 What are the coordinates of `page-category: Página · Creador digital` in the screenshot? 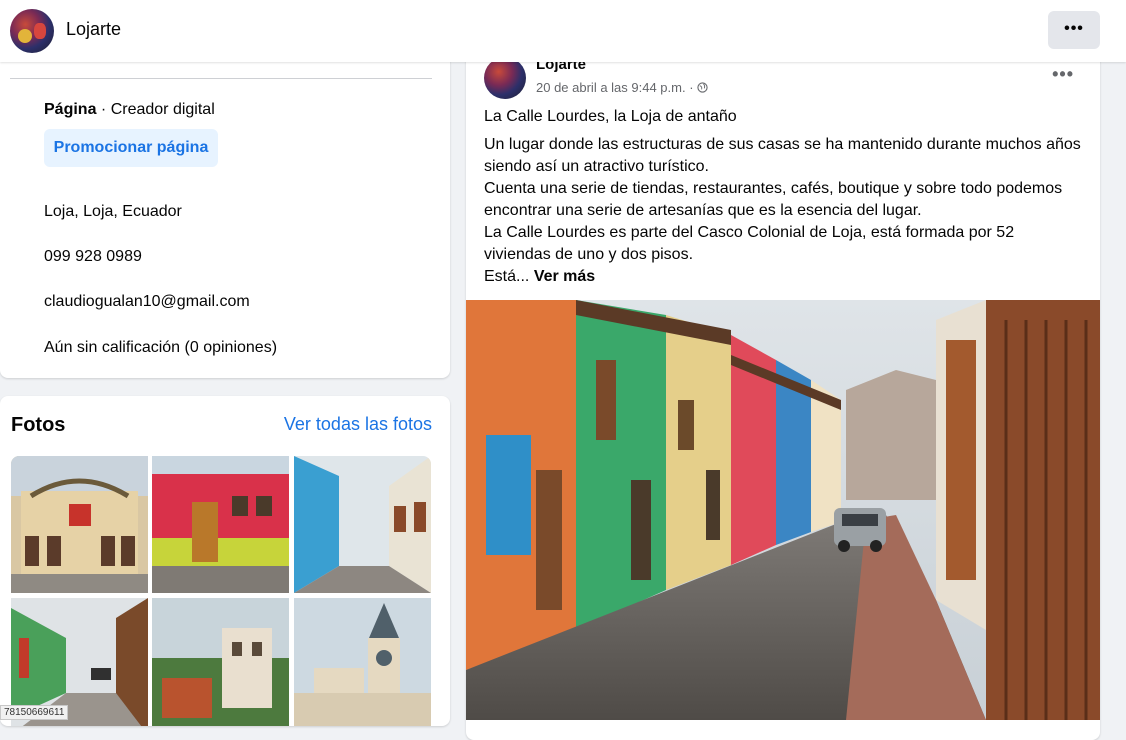 It's located at (129, 110).